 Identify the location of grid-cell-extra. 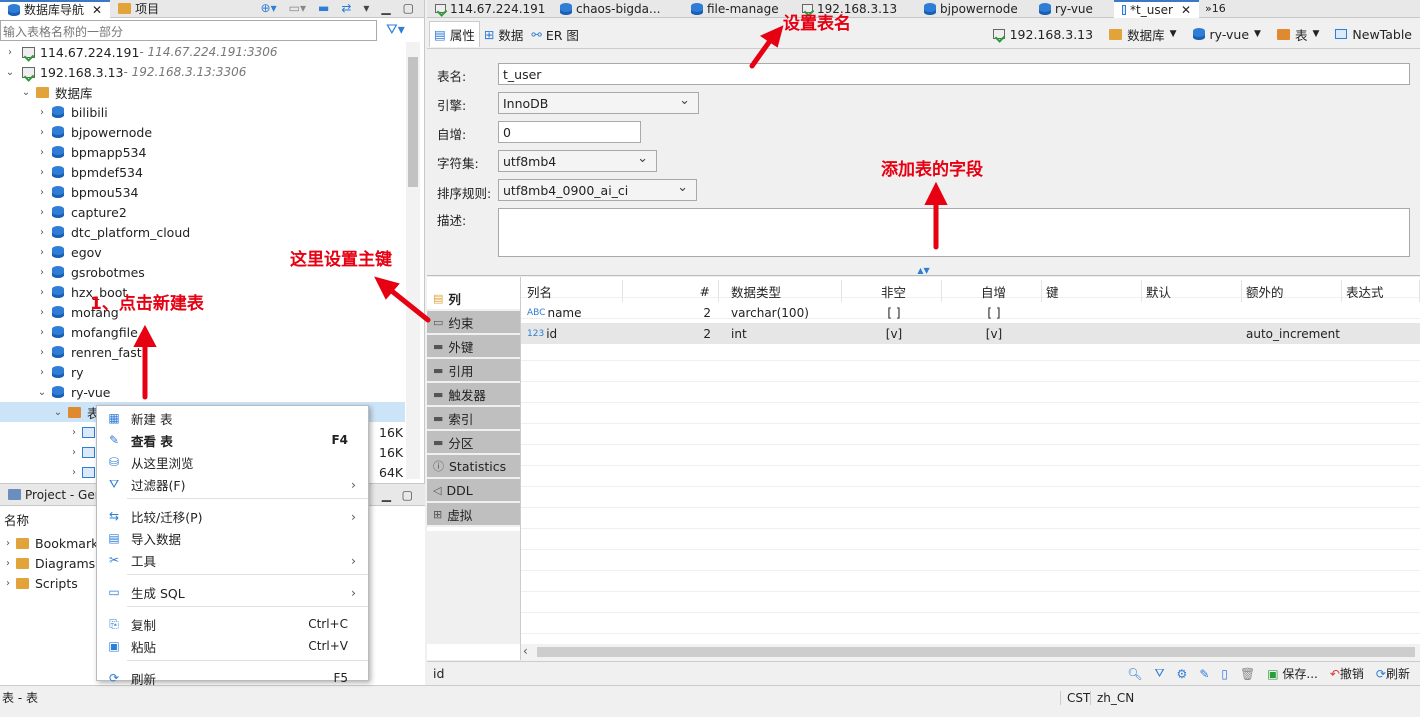
(1292, 312).